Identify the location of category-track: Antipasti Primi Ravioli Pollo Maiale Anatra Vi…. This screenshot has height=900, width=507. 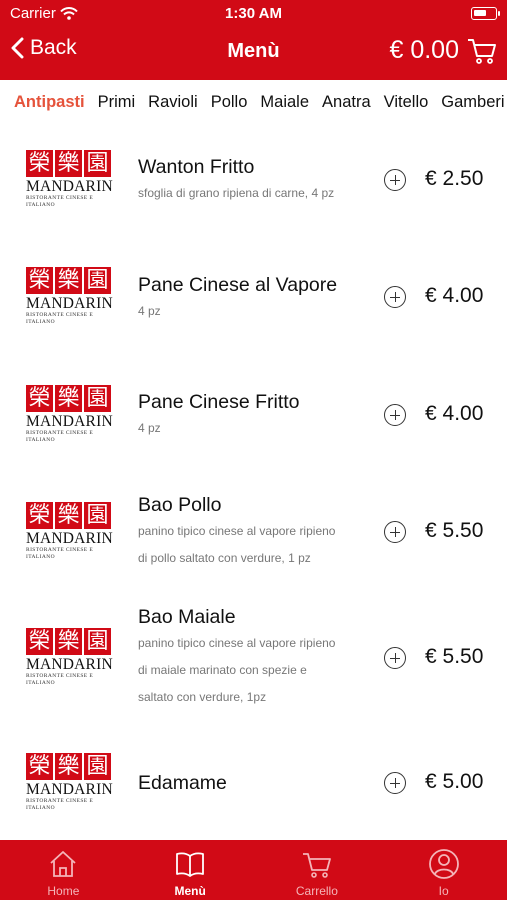
(259, 102).